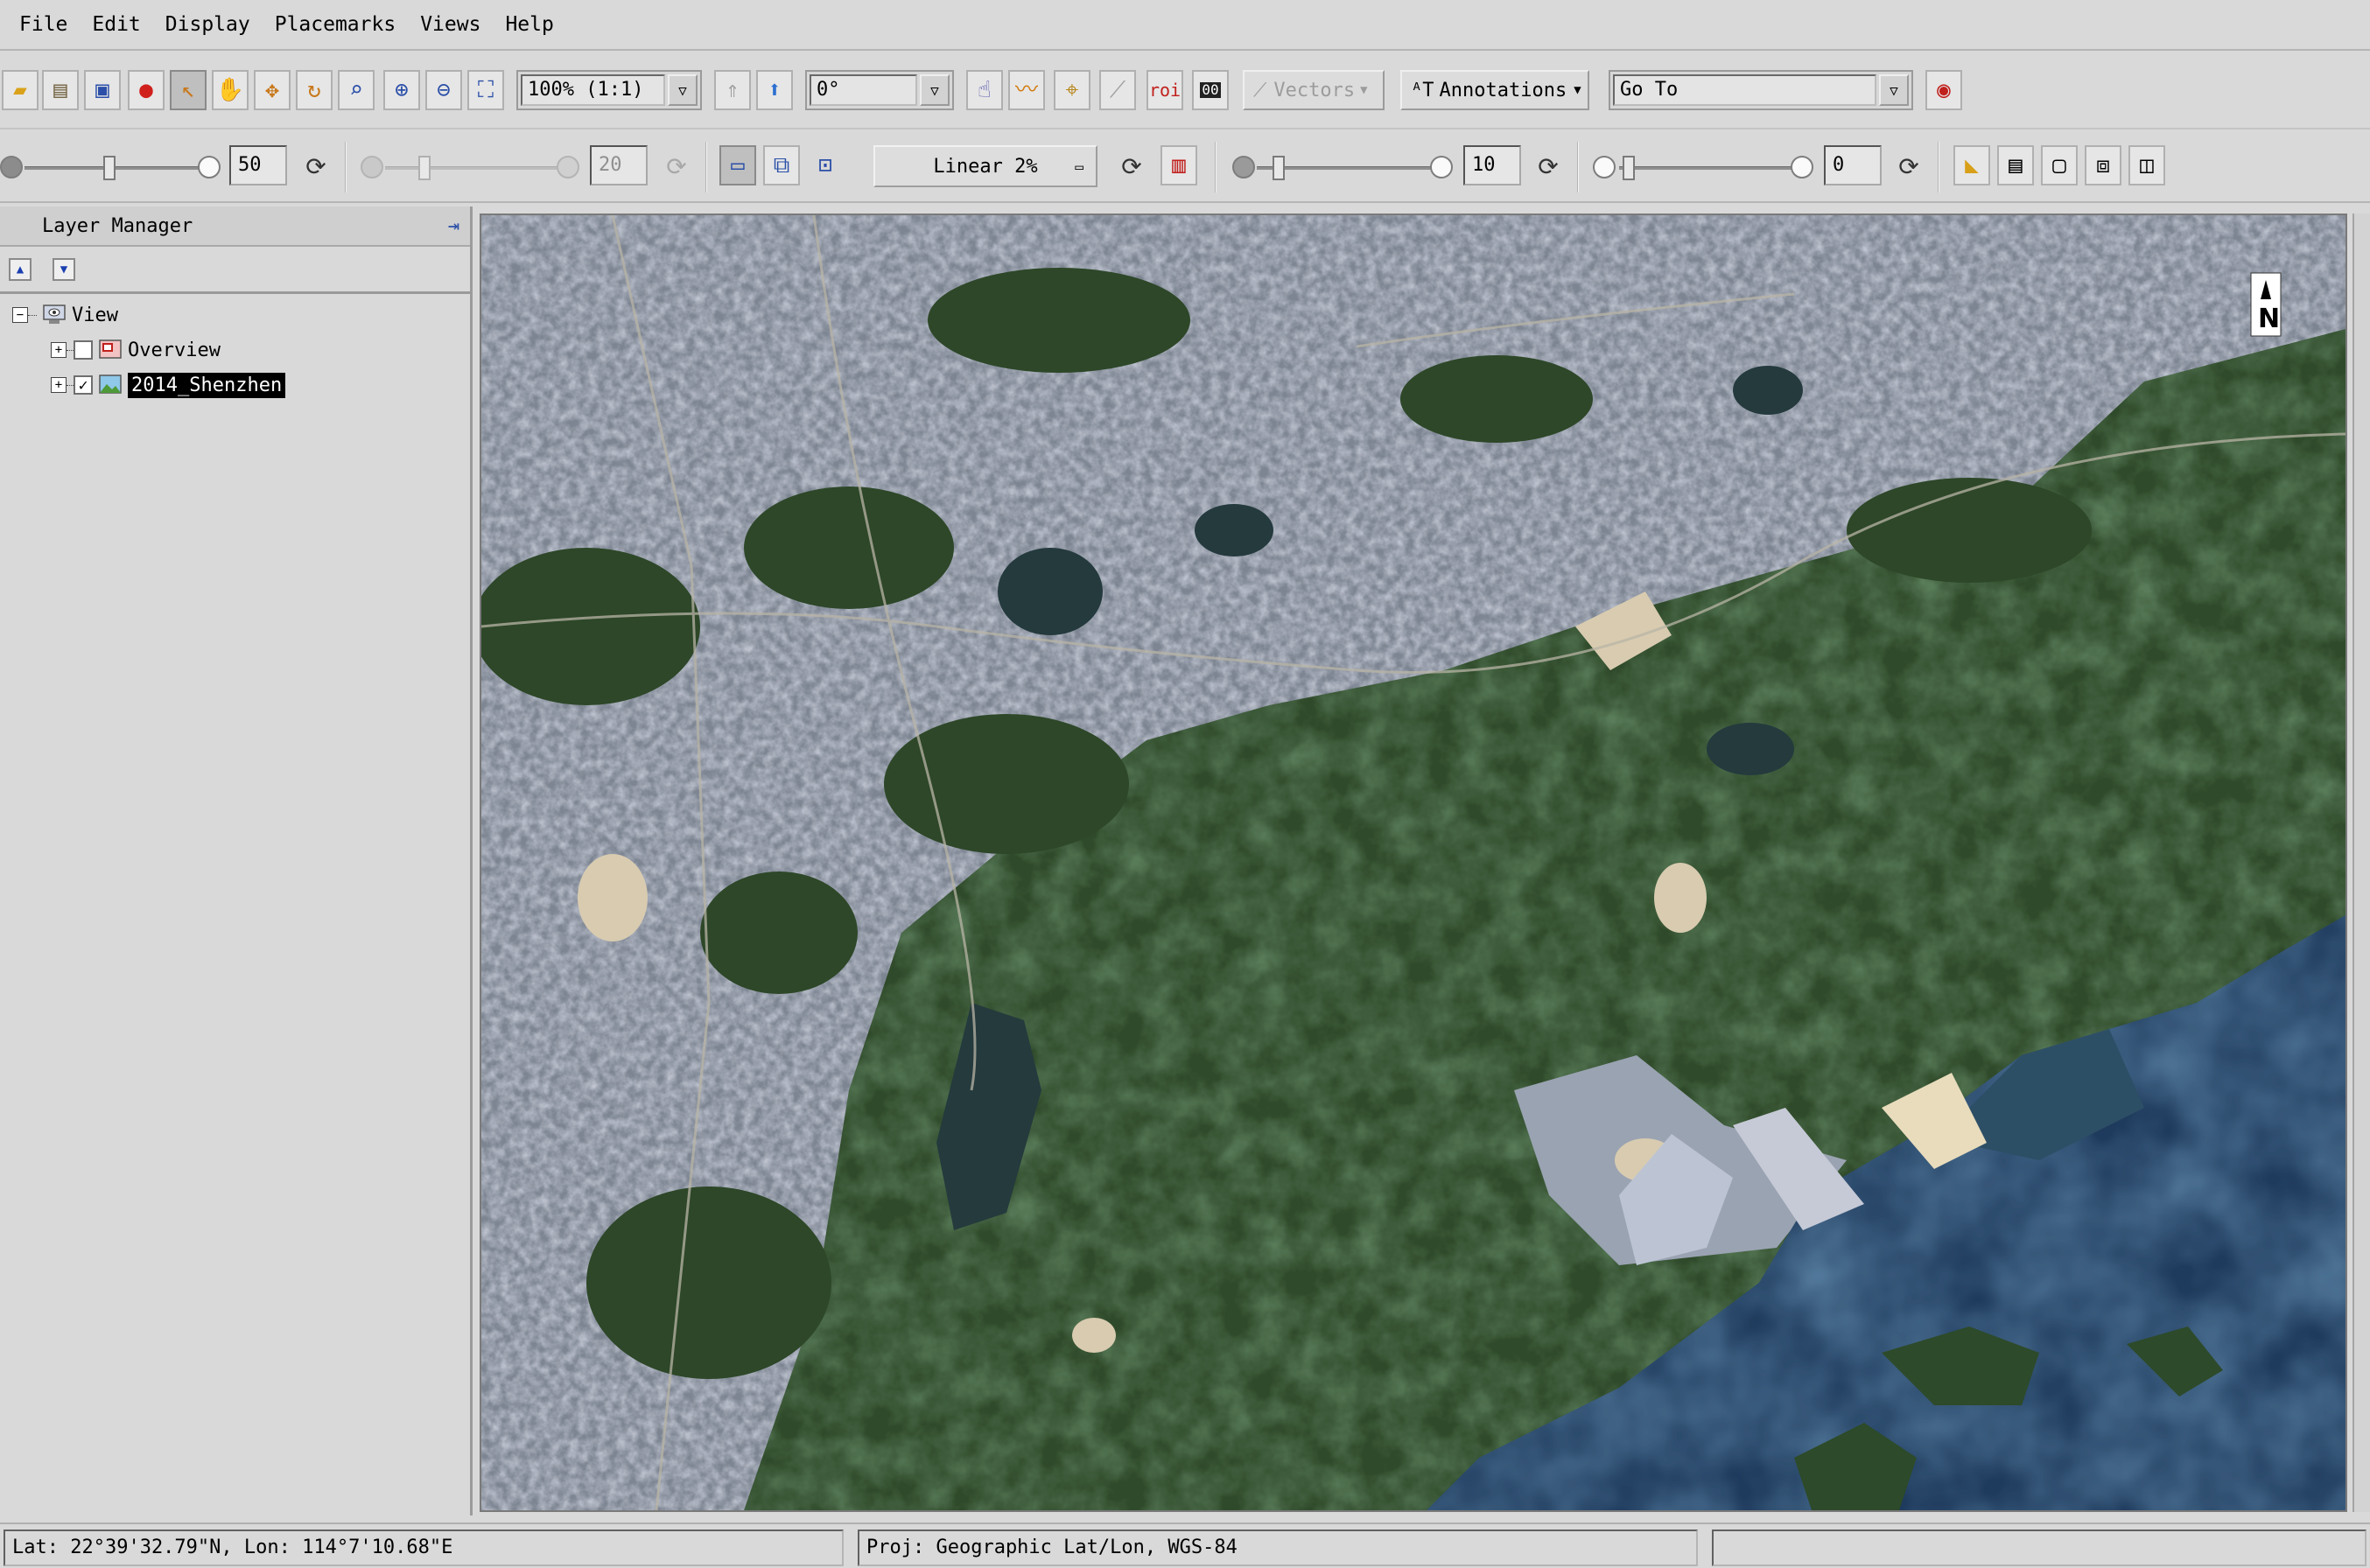 The image size is (2370, 1568). I want to click on select-icon: ↖, so click(188, 90).